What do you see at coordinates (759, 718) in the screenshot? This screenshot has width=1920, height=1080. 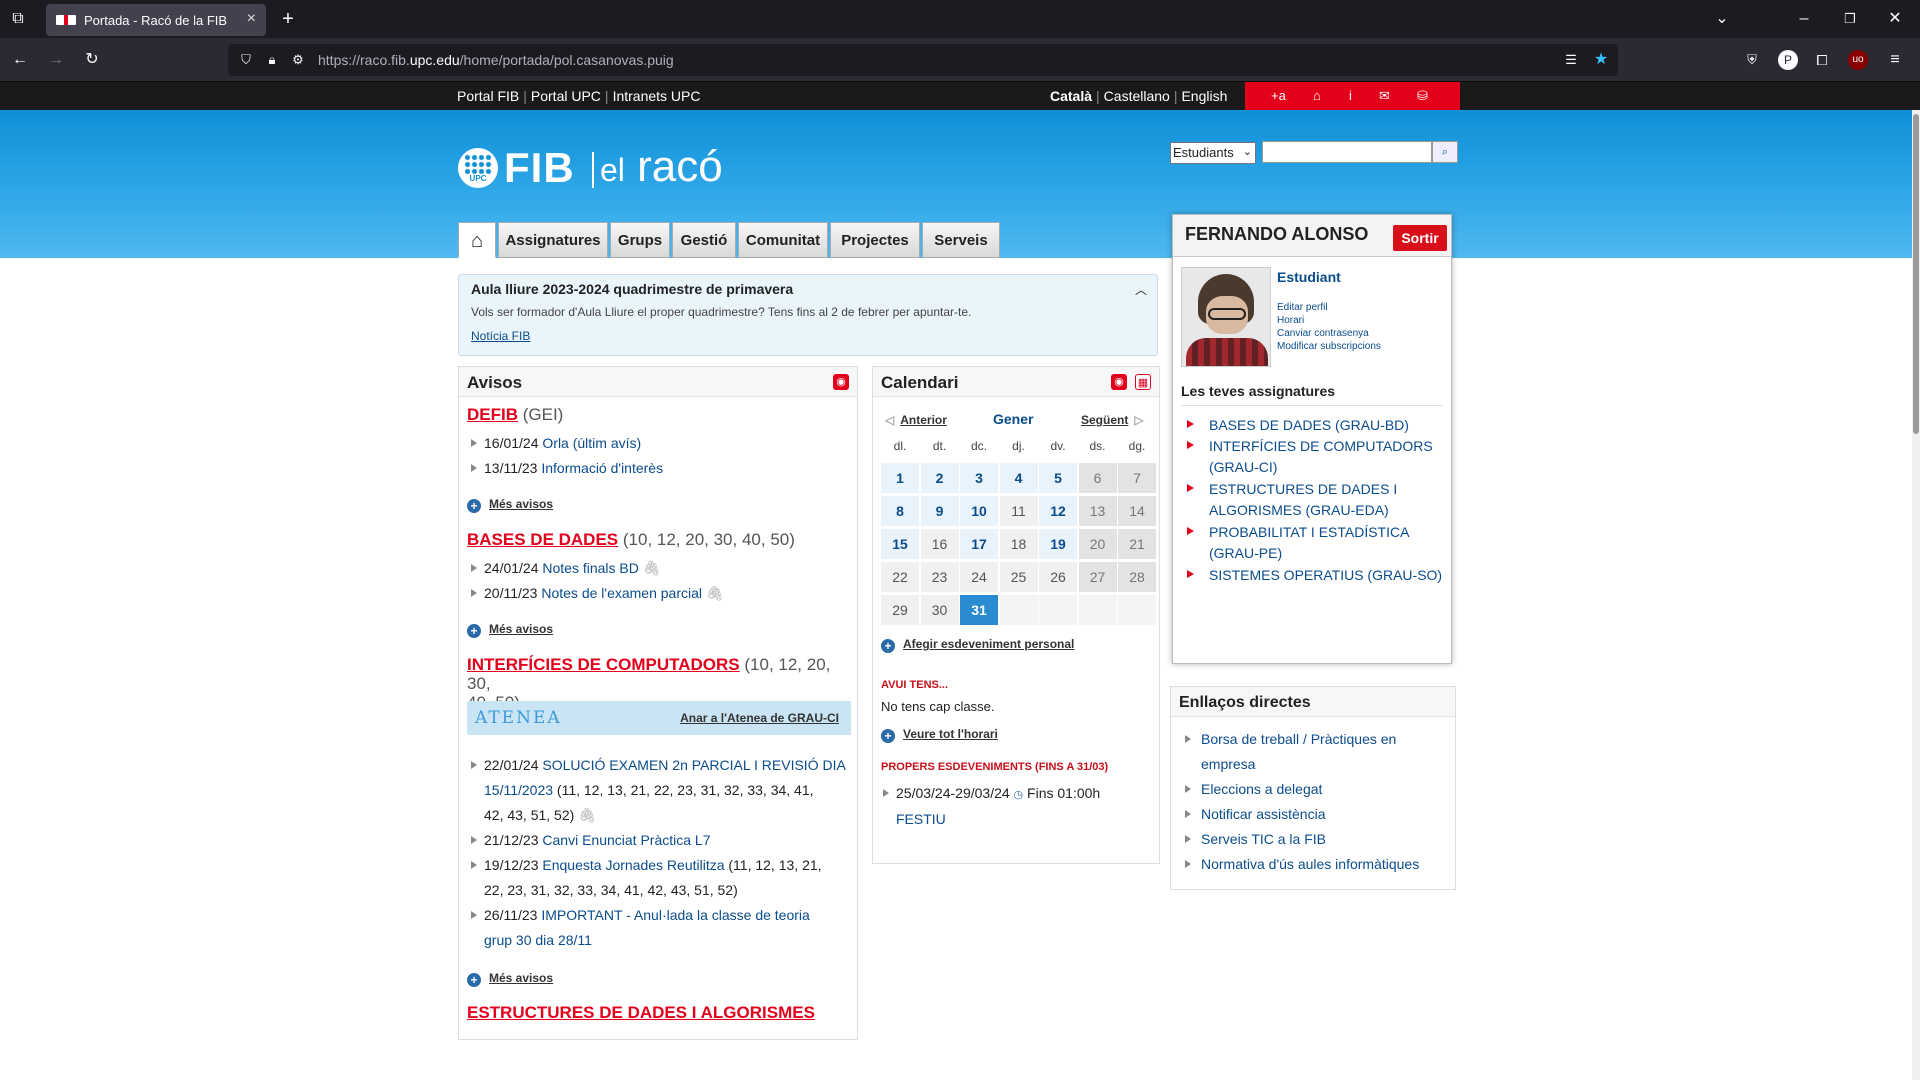 I see `atenea-link: Anar a l'Atenea de GRAU-CI` at bounding box center [759, 718].